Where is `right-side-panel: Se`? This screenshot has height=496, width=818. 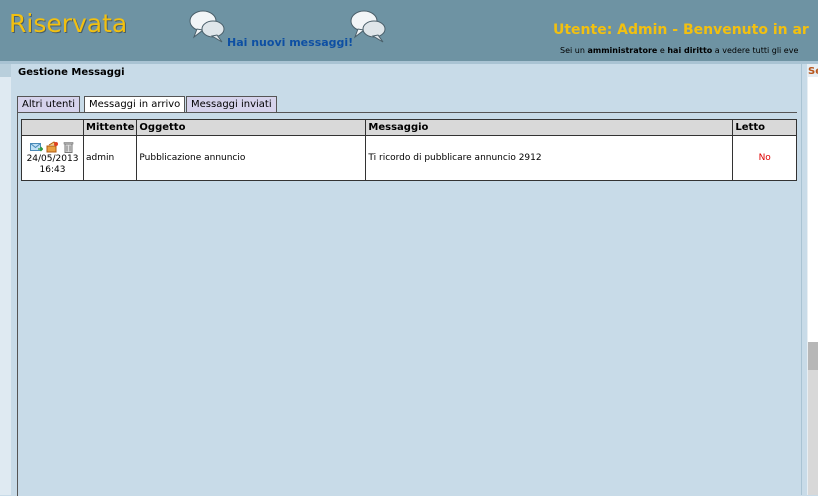 right-side-panel: Se is located at coordinates (812, 279).